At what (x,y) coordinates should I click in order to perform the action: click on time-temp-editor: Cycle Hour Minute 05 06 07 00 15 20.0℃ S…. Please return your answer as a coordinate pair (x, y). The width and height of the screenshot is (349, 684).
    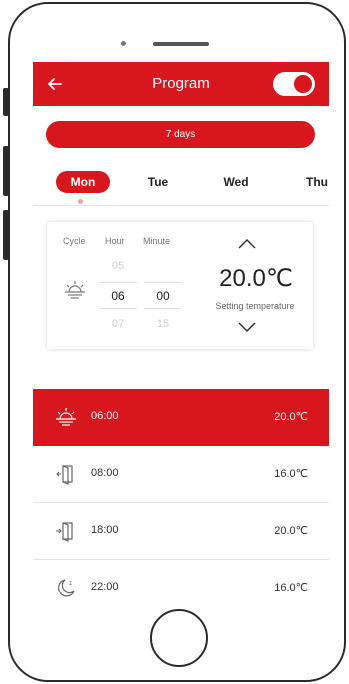
    Looking at the image, I should click on (180, 285).